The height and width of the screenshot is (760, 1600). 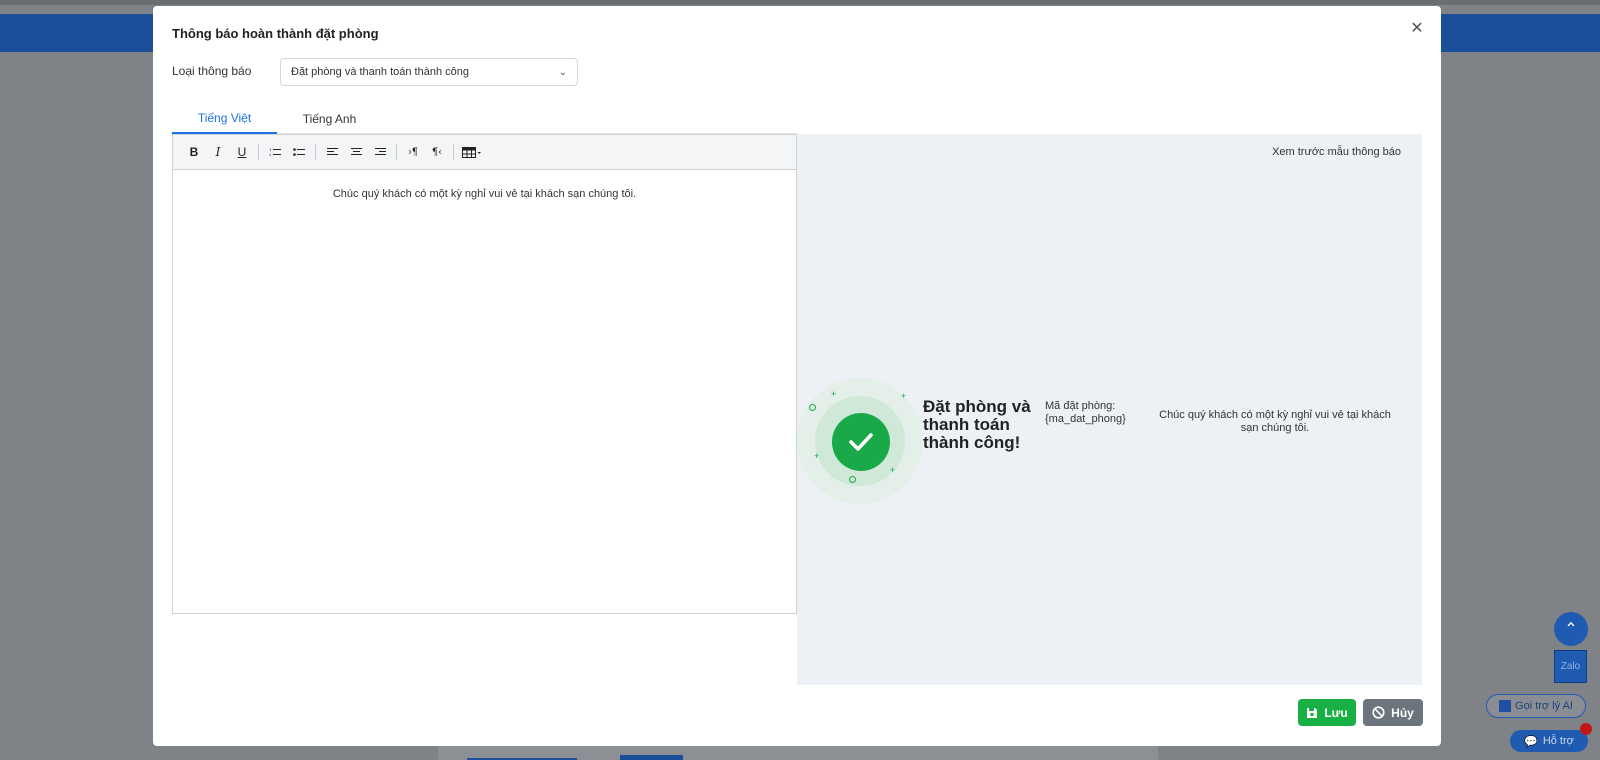 I want to click on chevron-up-icon: ⌃, so click(x=1571, y=629).